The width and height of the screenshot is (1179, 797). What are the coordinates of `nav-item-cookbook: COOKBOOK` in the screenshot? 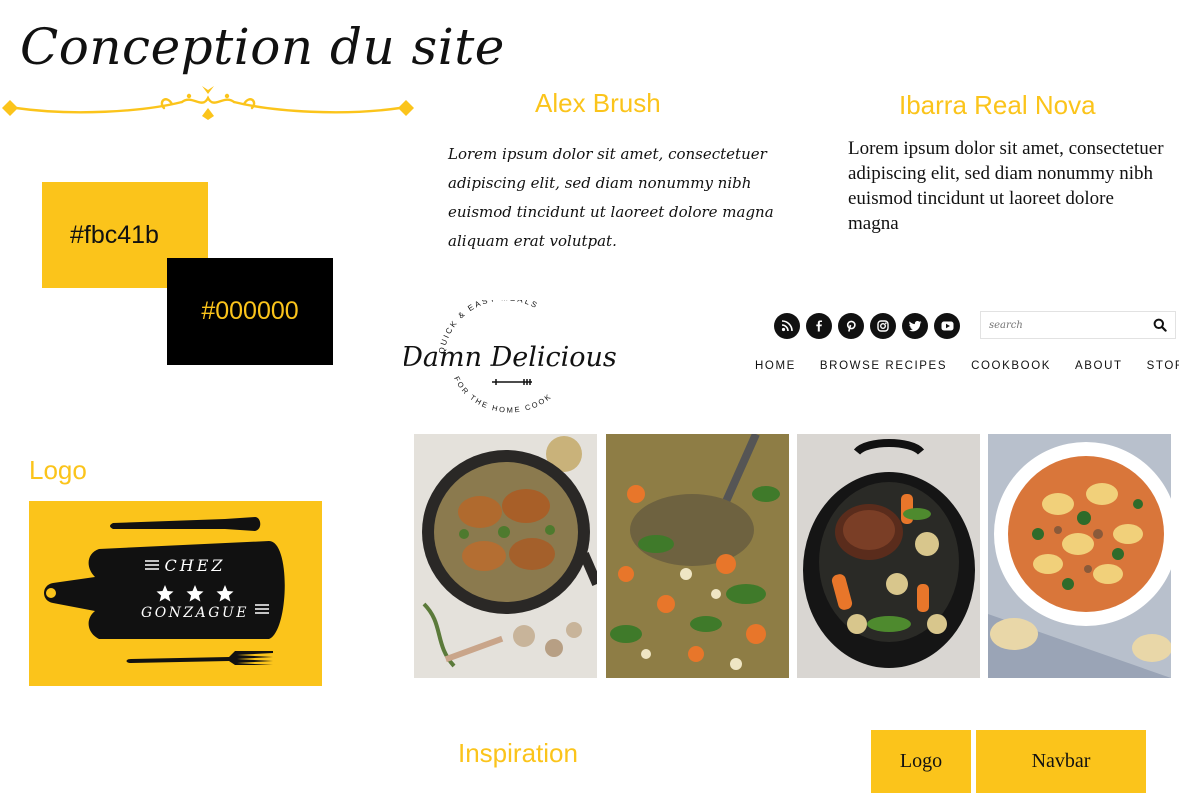 It's located at (1011, 366).